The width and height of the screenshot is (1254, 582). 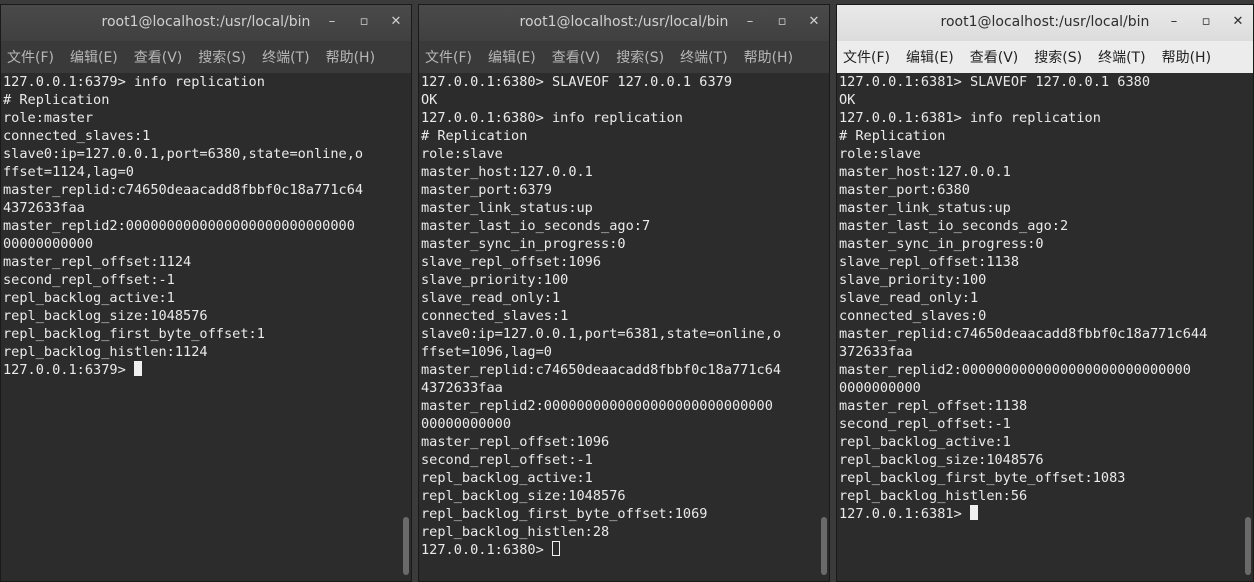 I want to click on terminal-line: 372633faa, so click(x=876, y=352).